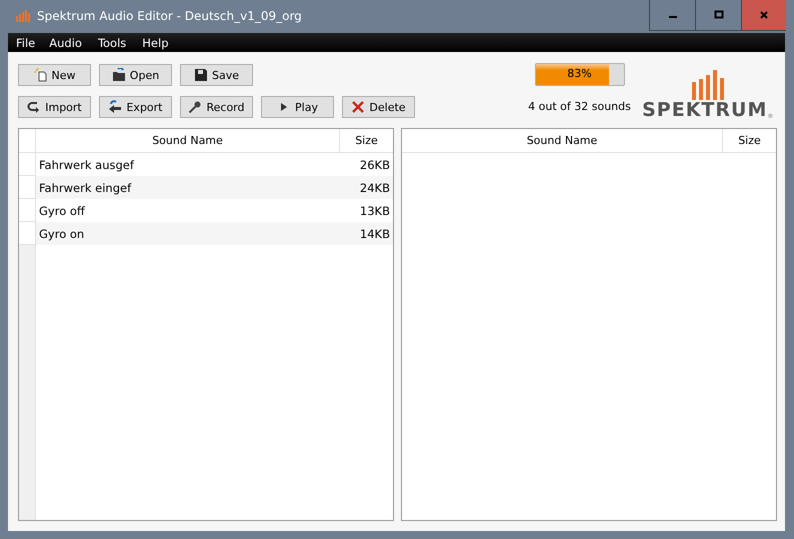  Describe the element at coordinates (195, 107) in the screenshot. I see `microphone-icon` at that location.